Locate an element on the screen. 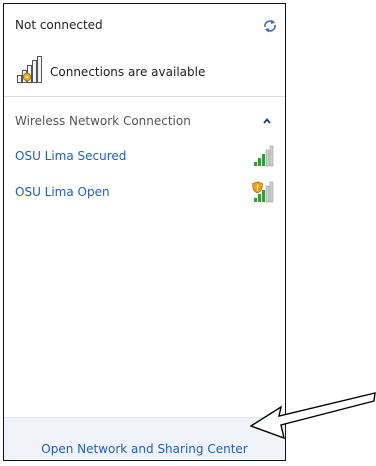  chevron-up-icon is located at coordinates (267, 121).